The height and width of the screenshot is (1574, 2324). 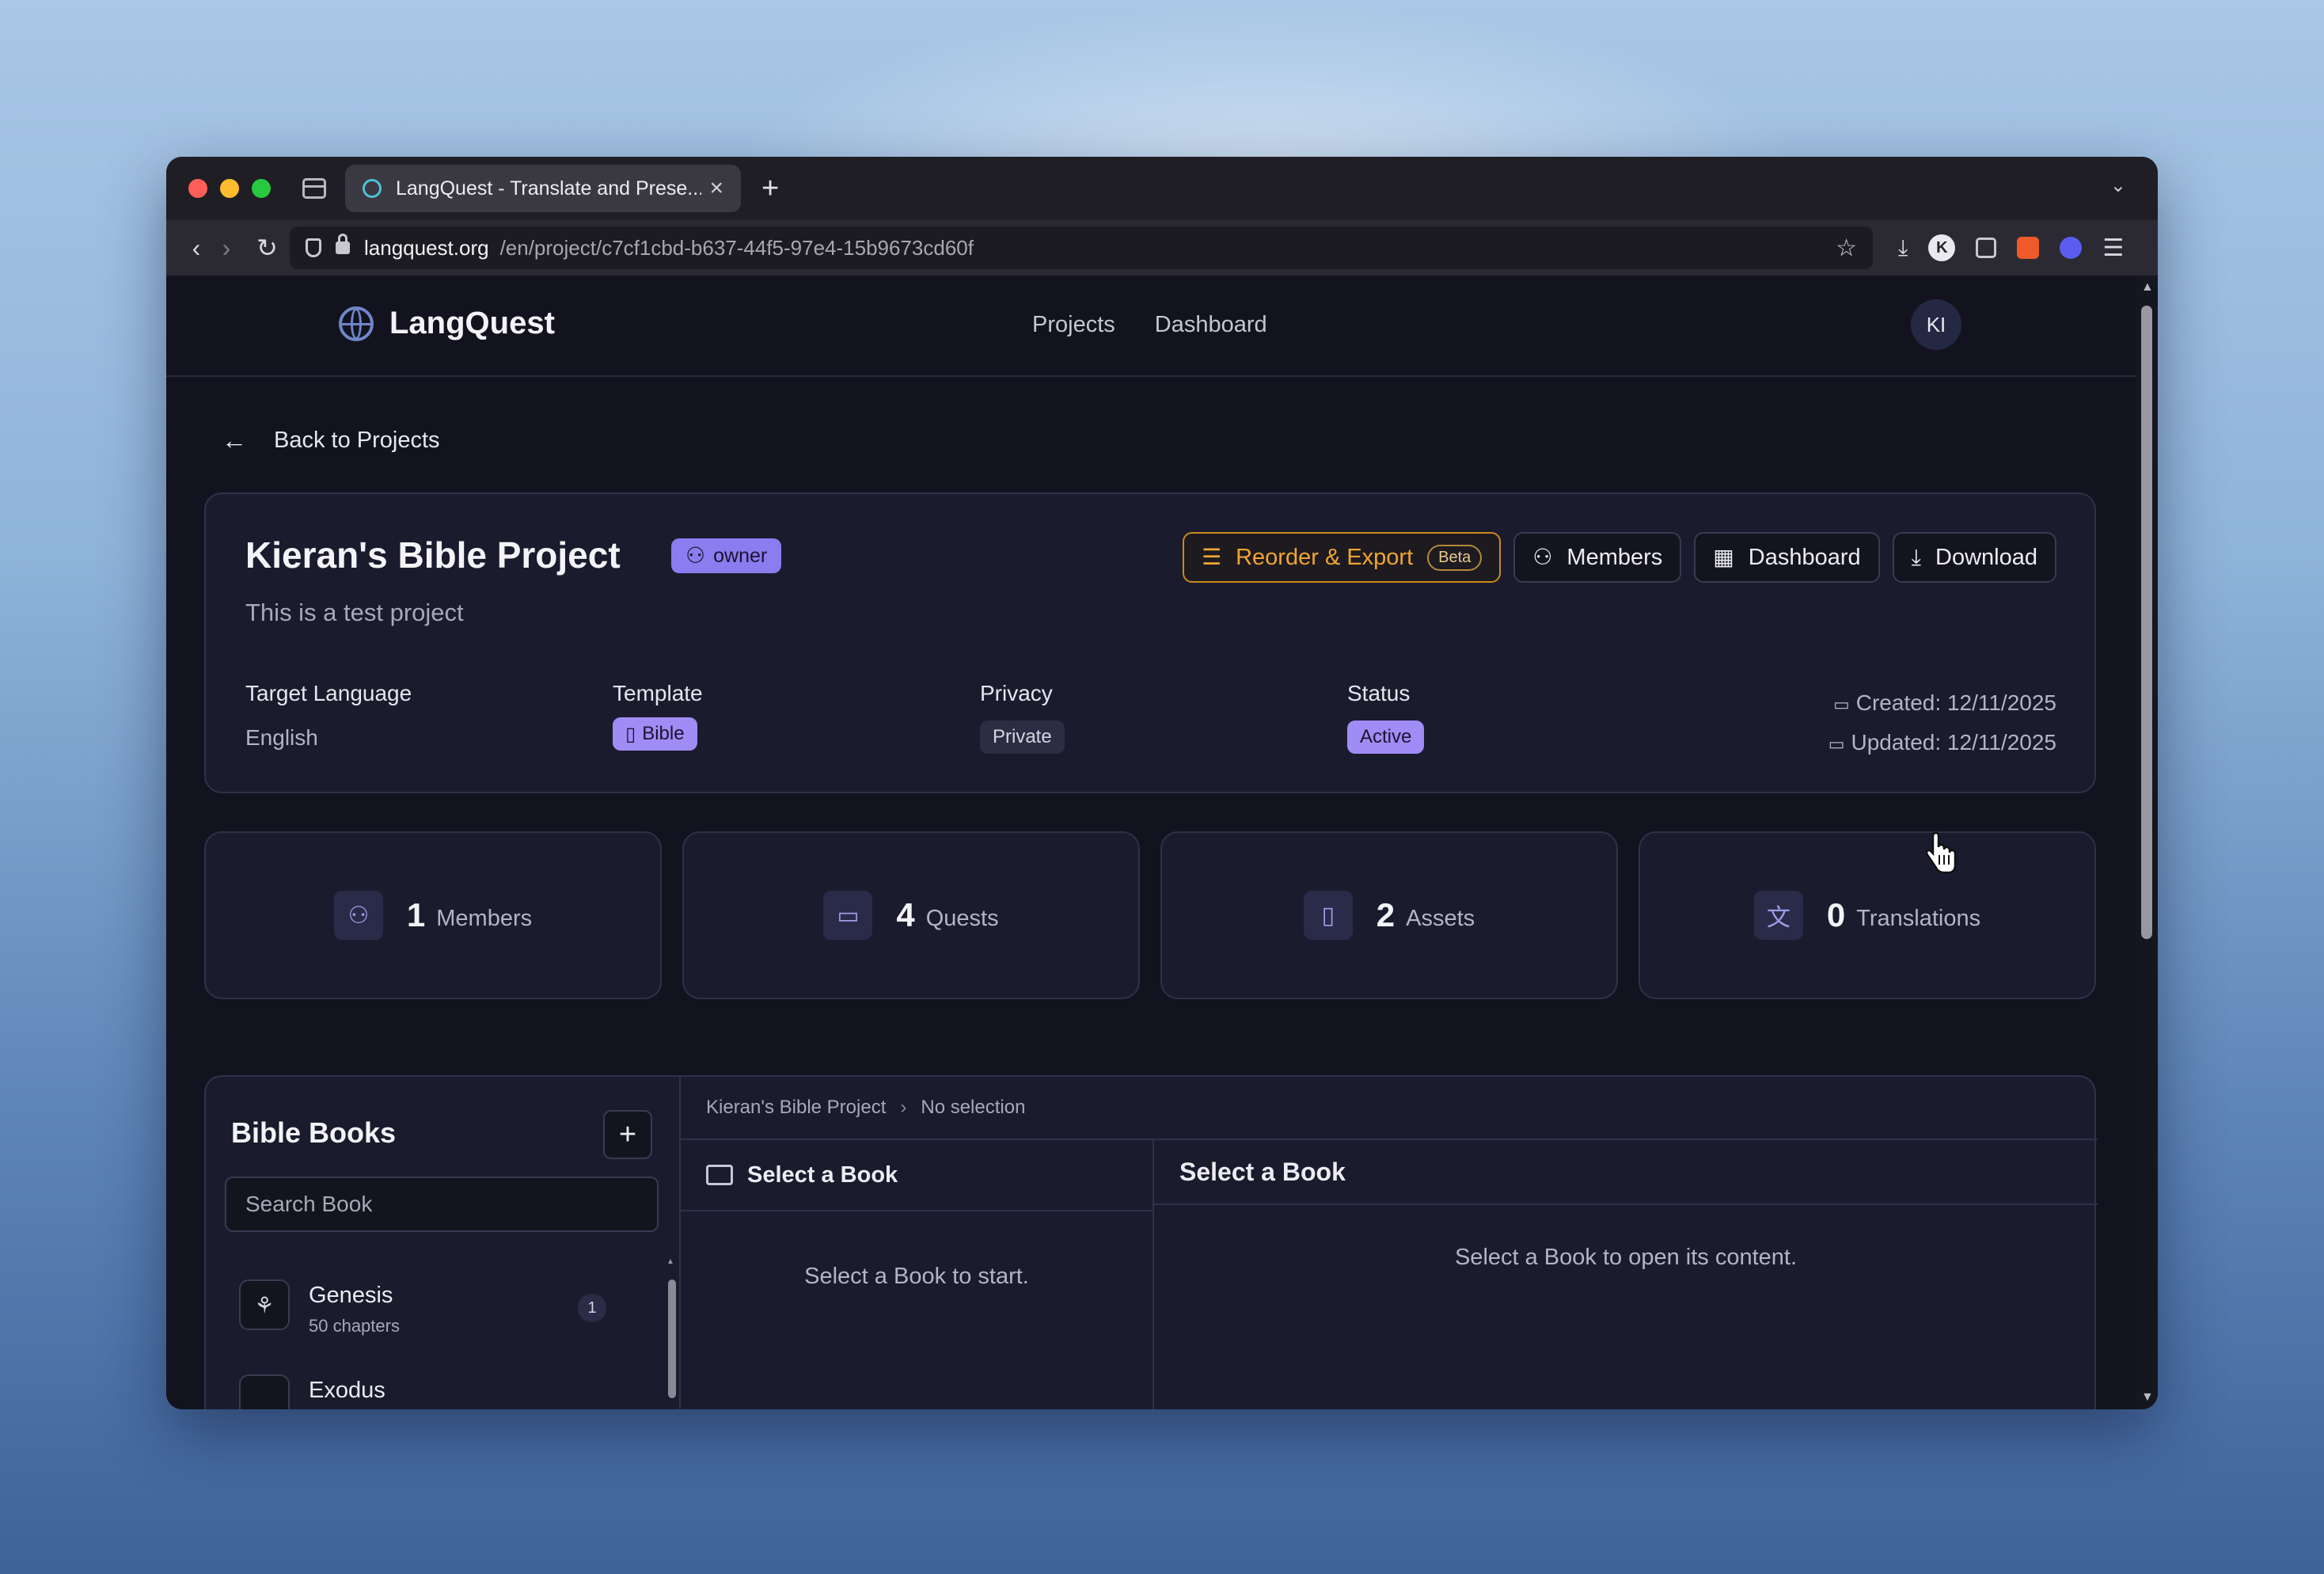 I want to click on forward-arrow-icon: ›, so click(x=227, y=248).